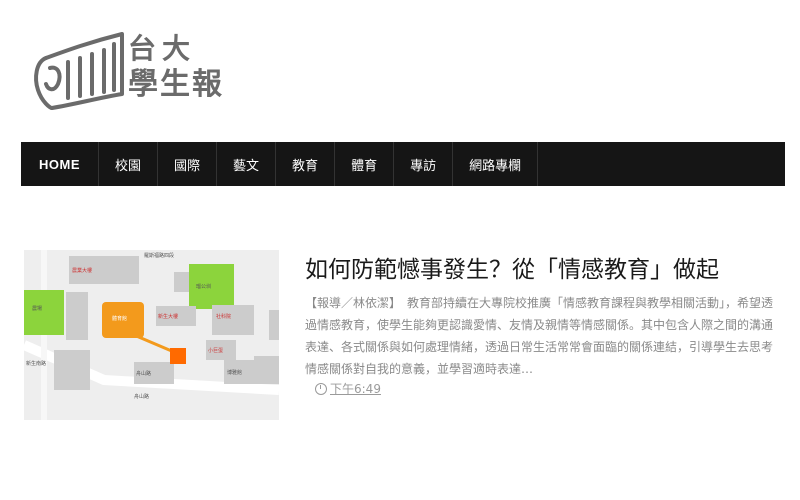 This screenshot has height=500, width=800. I want to click on nav-item-arts: 藝文, so click(247, 164).